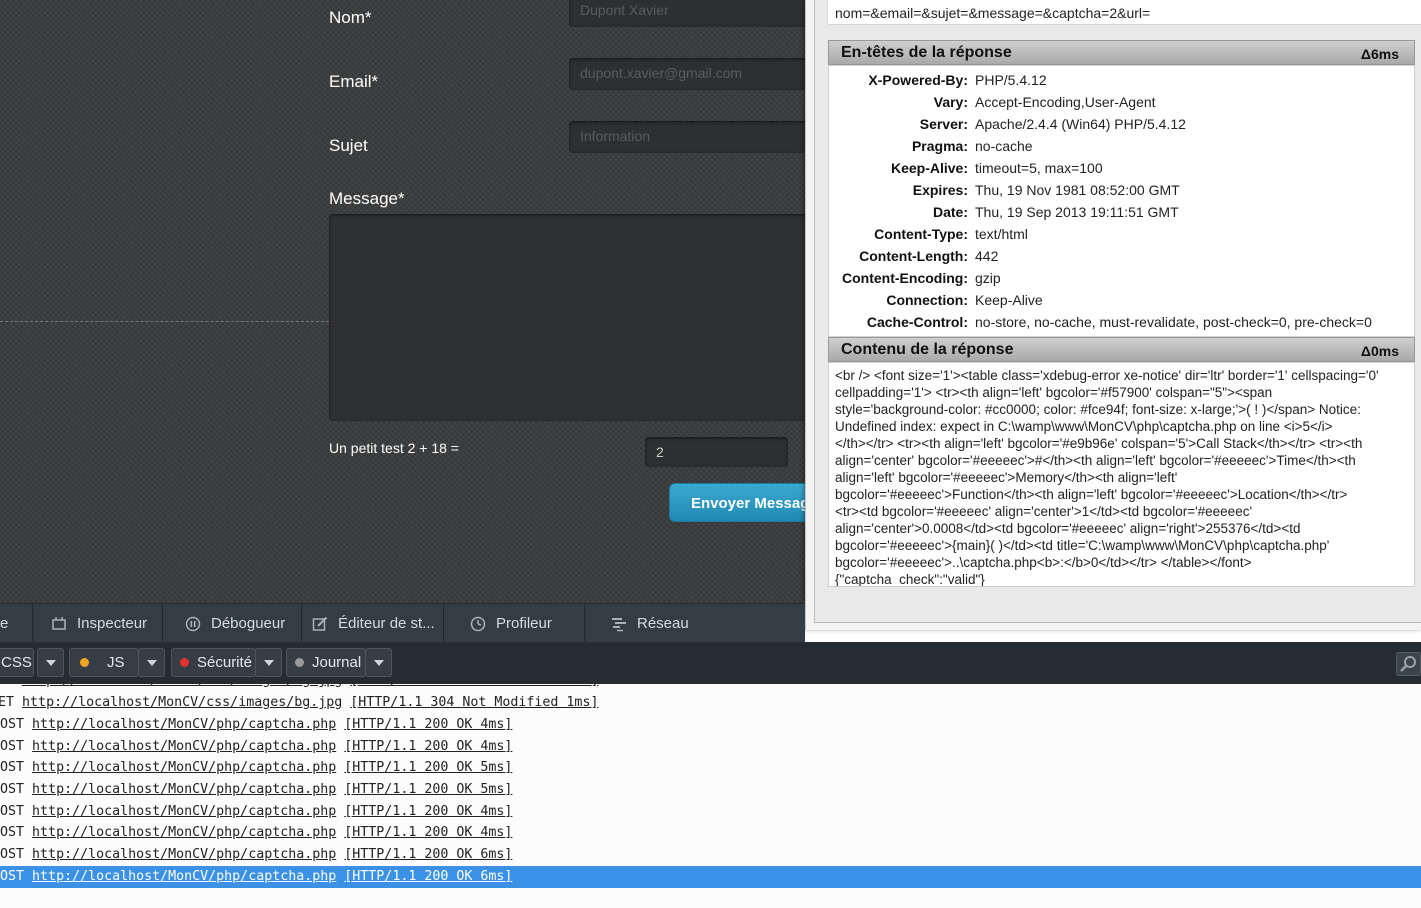 The image size is (1421, 908). What do you see at coordinates (378, 662) in the screenshot?
I see `filter-journal-dropdown` at bounding box center [378, 662].